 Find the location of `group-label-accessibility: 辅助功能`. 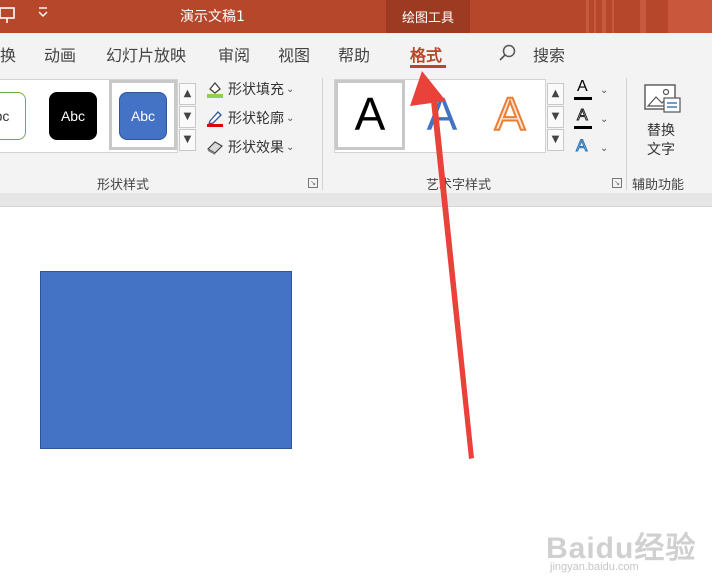

group-label-accessibility: 辅助功能 is located at coordinates (658, 185).